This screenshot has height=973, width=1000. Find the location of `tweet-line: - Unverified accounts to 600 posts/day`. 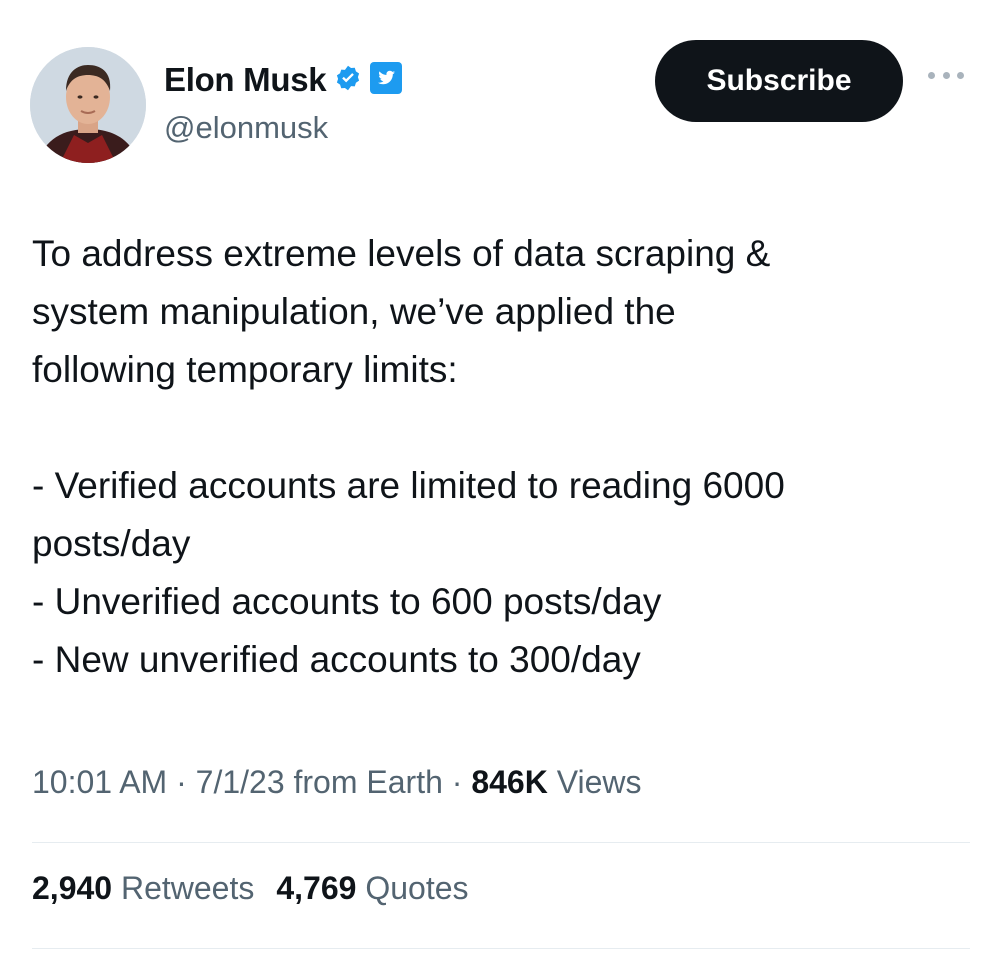

tweet-line: - Unverified accounts to 600 posts/day is located at coordinates (347, 601).